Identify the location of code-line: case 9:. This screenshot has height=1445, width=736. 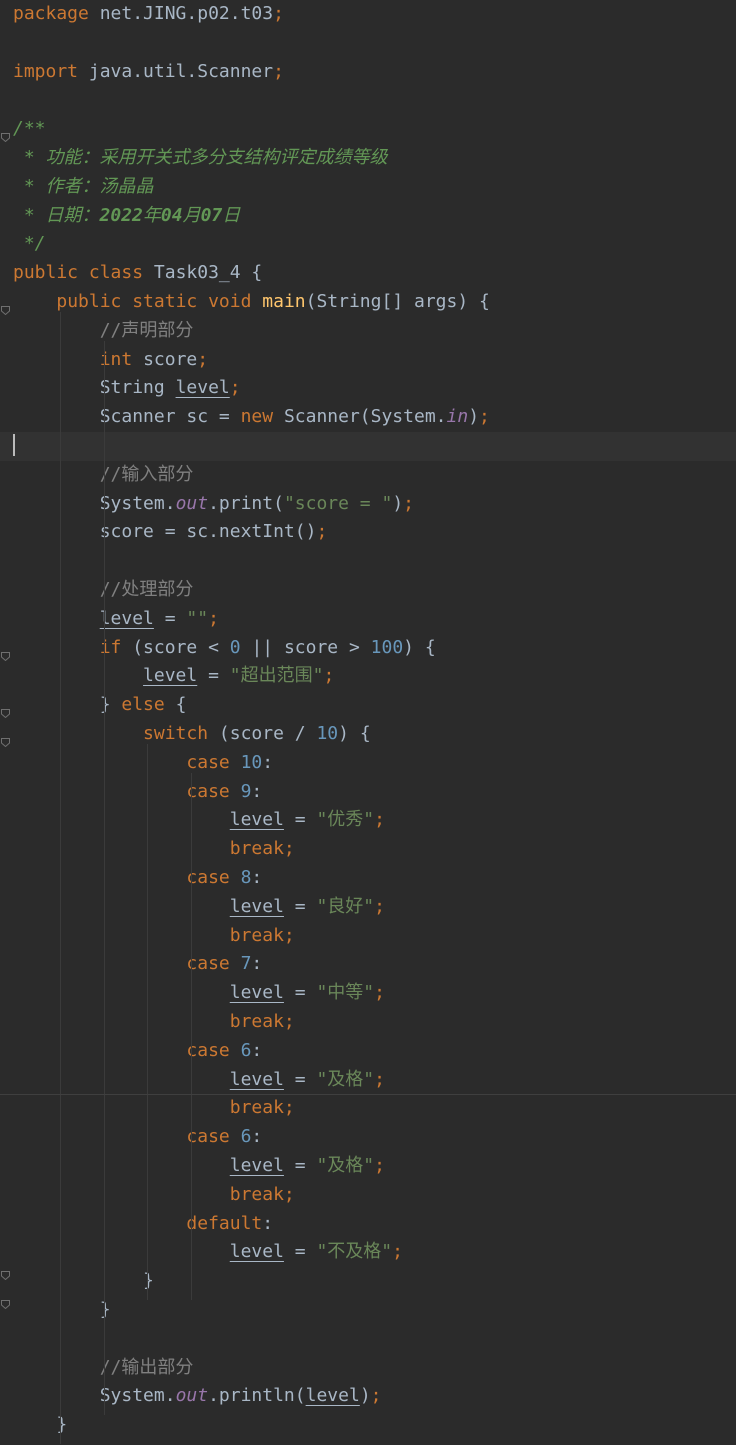
(368, 792).